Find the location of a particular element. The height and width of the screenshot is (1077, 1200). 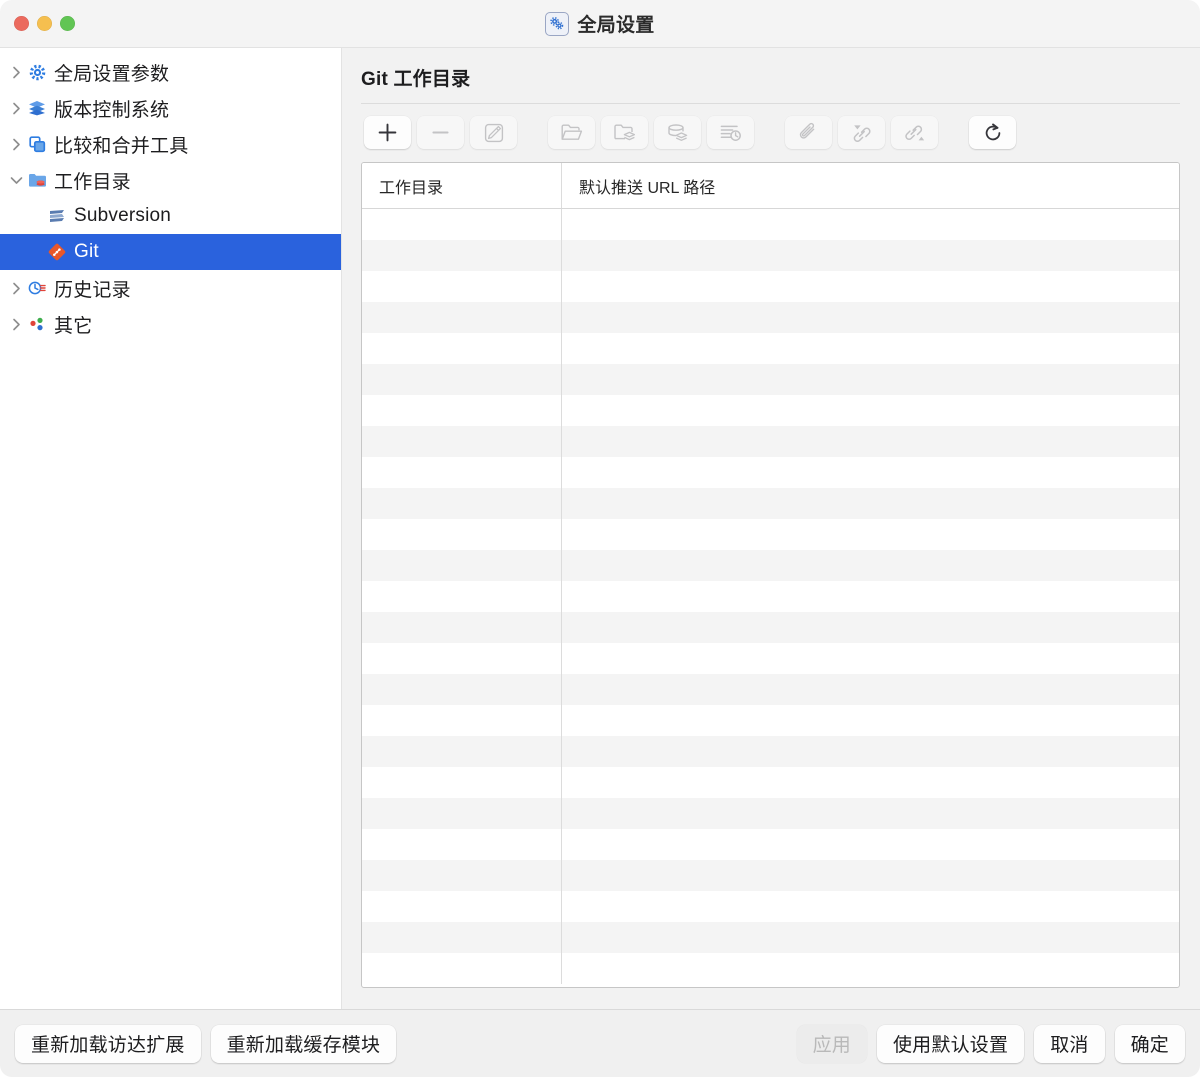

sidebar-item-other: 其它 is located at coordinates (170, 324).